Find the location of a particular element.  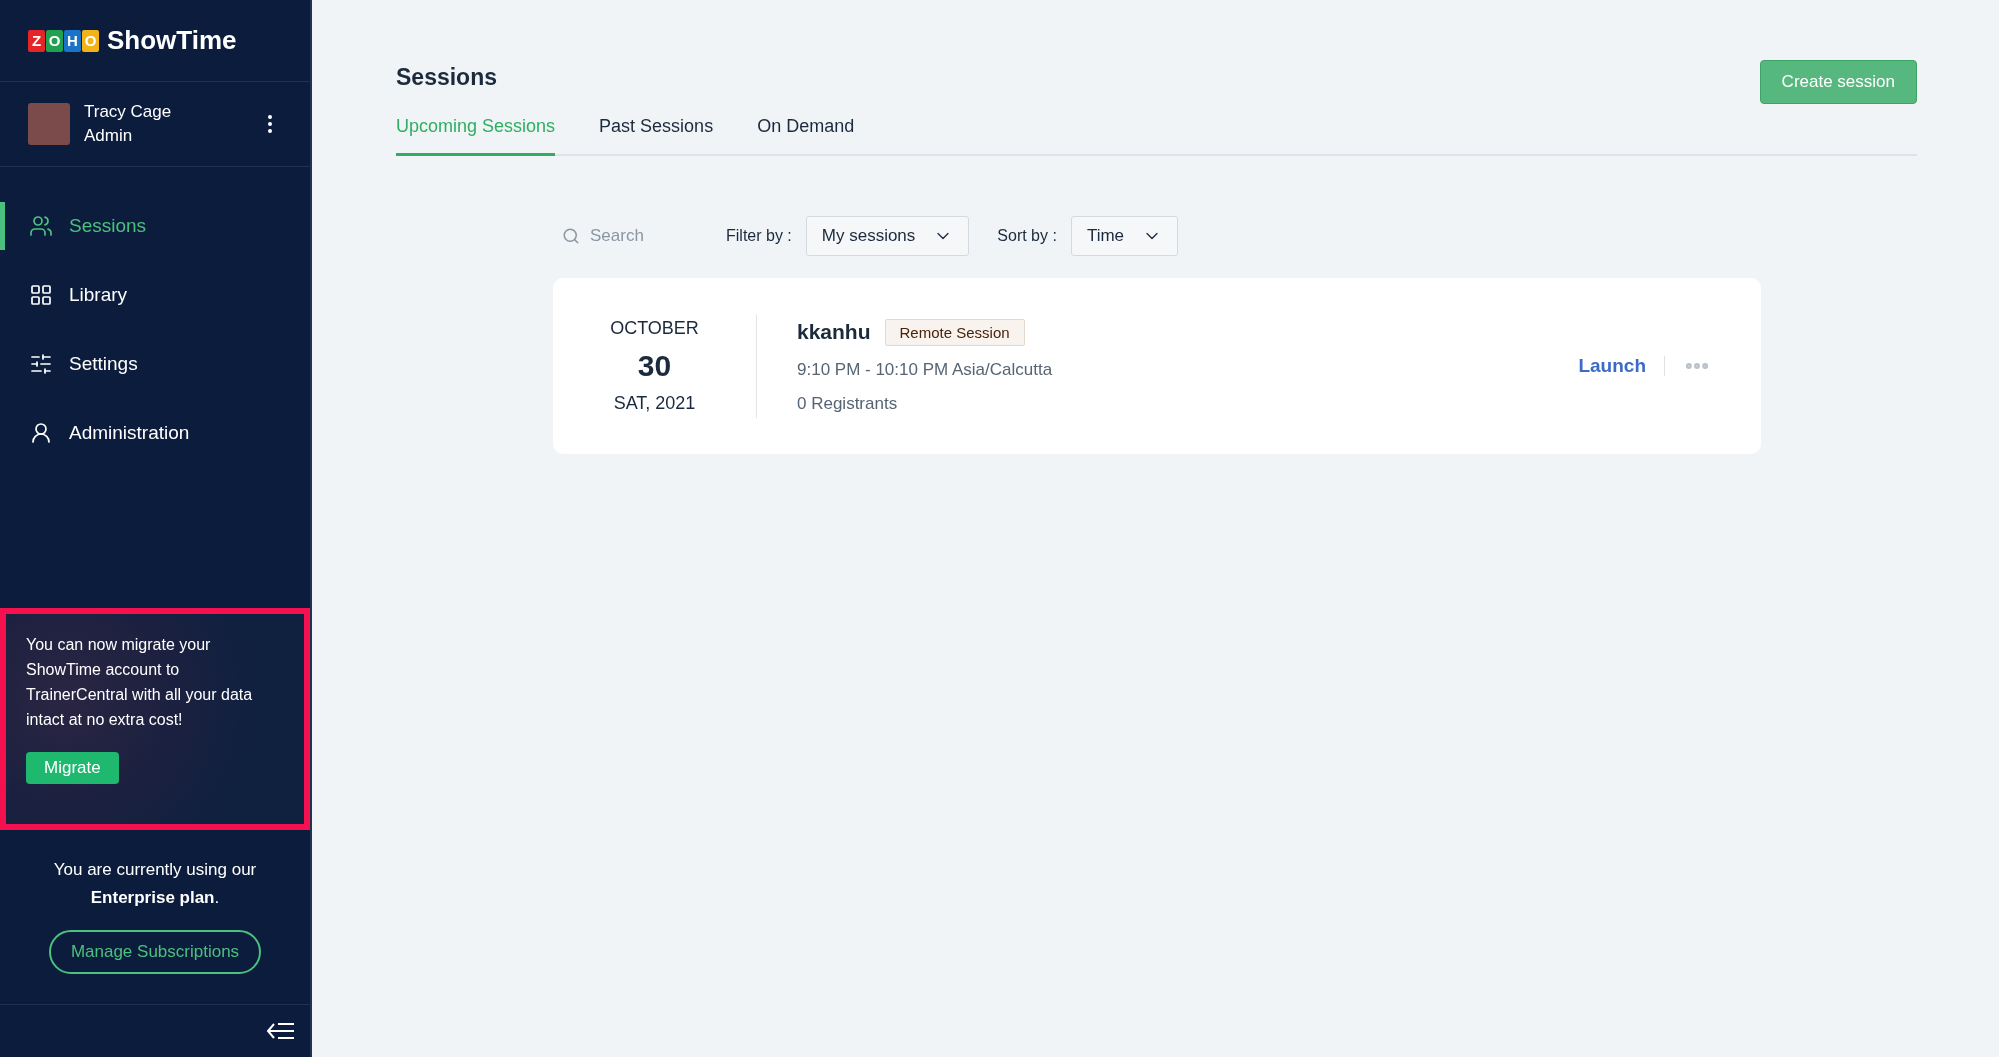

session-month: OCTOBER is located at coordinates (654, 328).